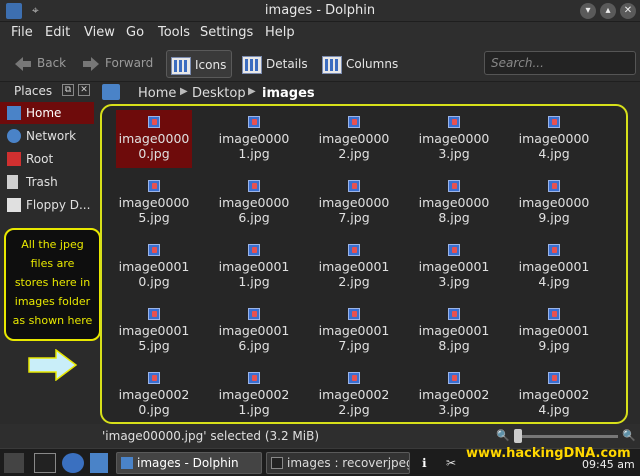 Image resolution: width=640 pixels, height=476 pixels. I want to click on menu-settings: Settings, so click(226, 32).